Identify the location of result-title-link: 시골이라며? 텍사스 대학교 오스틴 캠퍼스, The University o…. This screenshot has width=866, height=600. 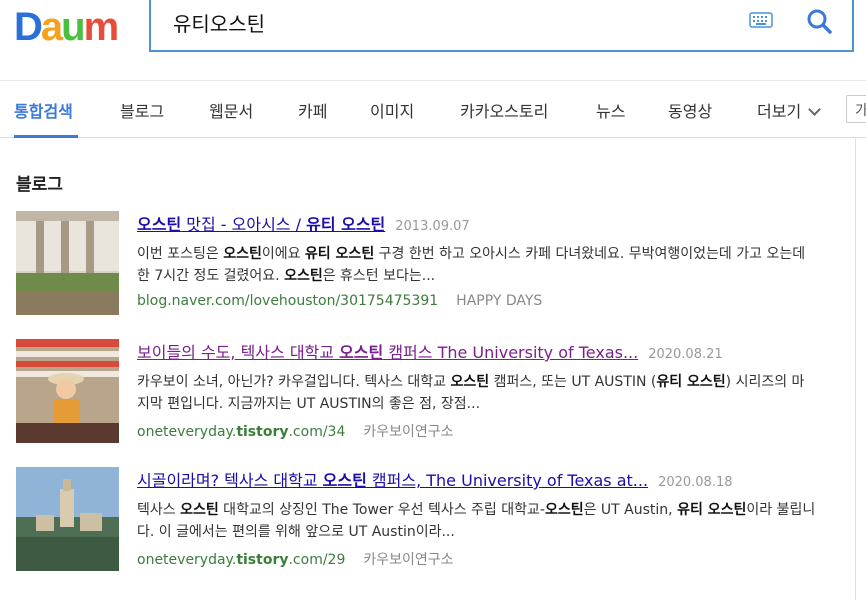
(392, 480).